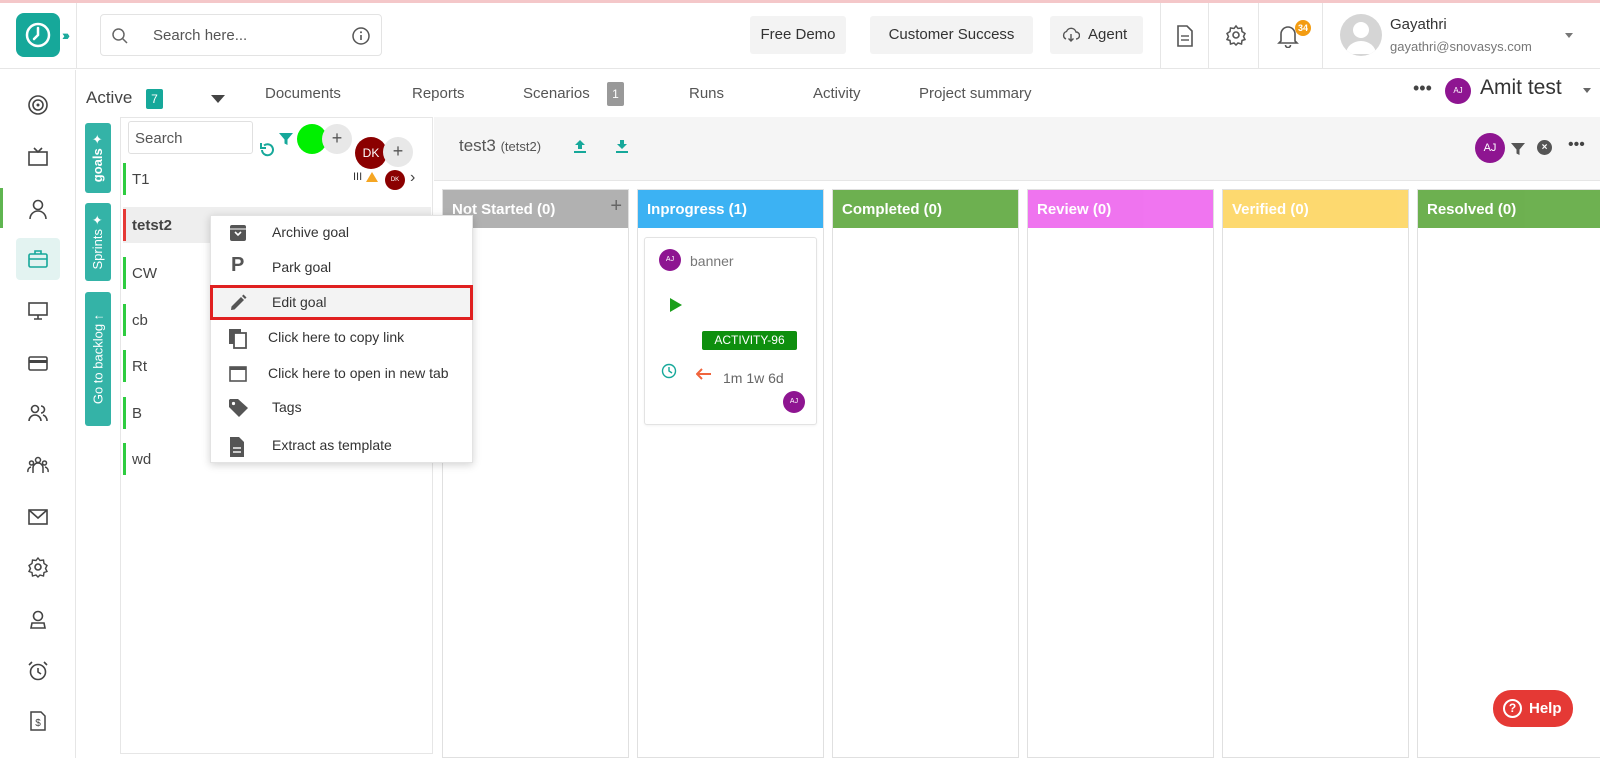 The height and width of the screenshot is (758, 1600). What do you see at coordinates (1303, 28) in the screenshot?
I see `notification-badge: 34` at bounding box center [1303, 28].